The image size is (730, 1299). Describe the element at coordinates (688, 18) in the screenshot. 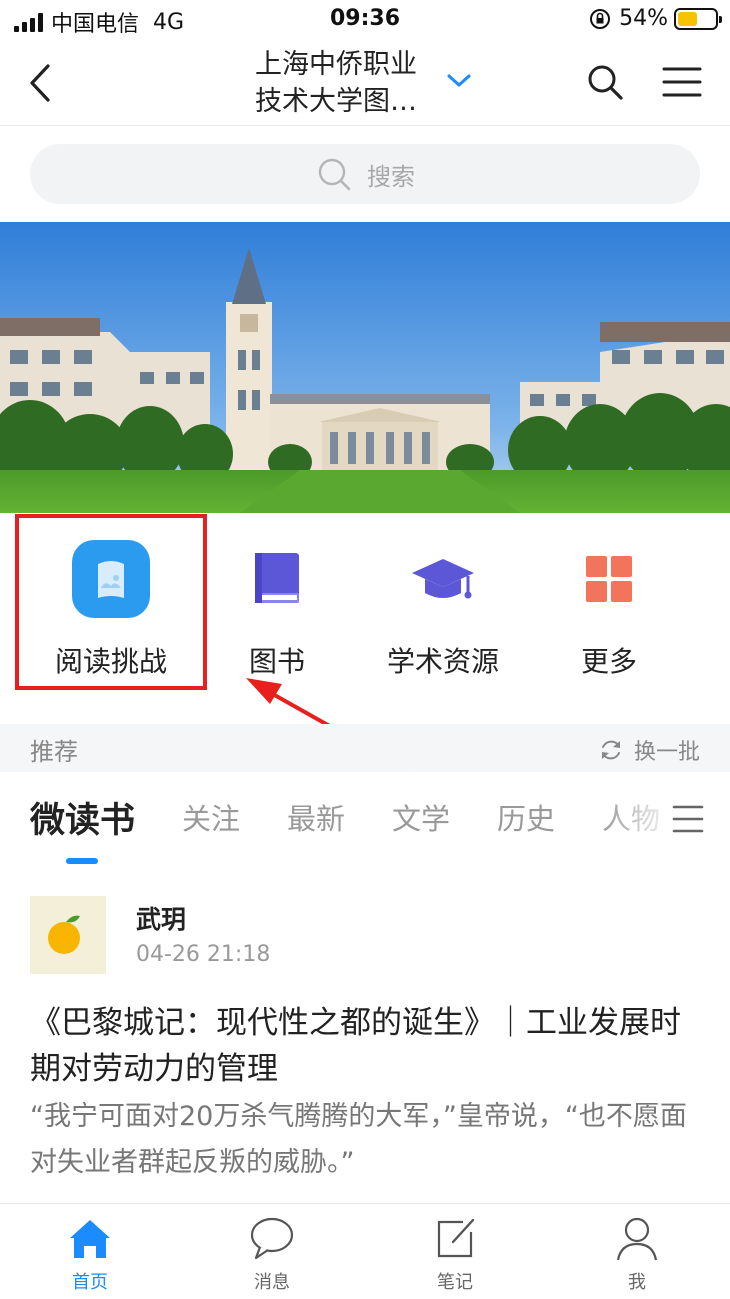

I see `battery-fill` at that location.